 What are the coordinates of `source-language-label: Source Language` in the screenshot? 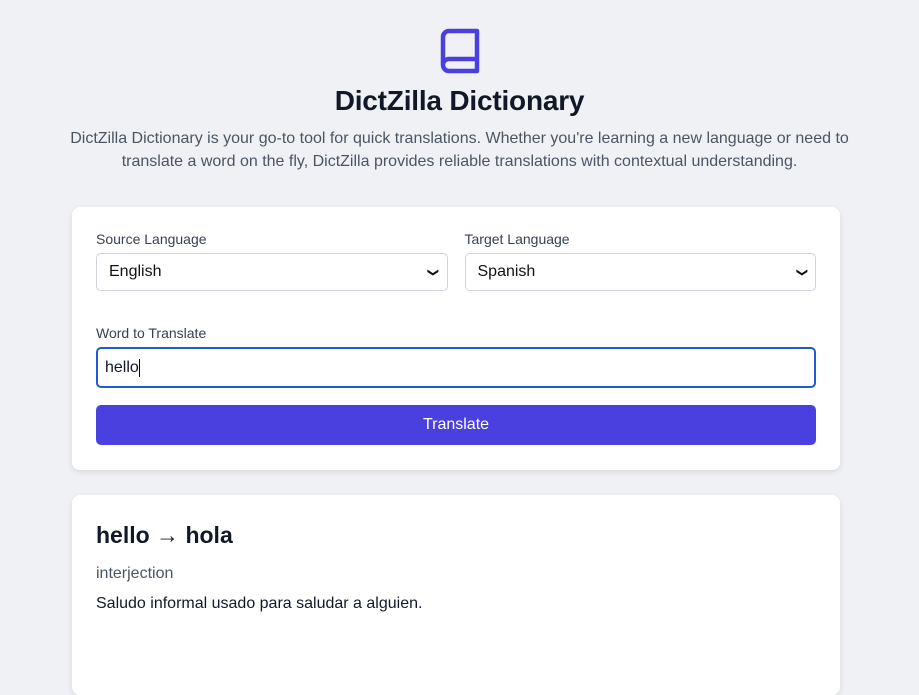 It's located at (151, 239).